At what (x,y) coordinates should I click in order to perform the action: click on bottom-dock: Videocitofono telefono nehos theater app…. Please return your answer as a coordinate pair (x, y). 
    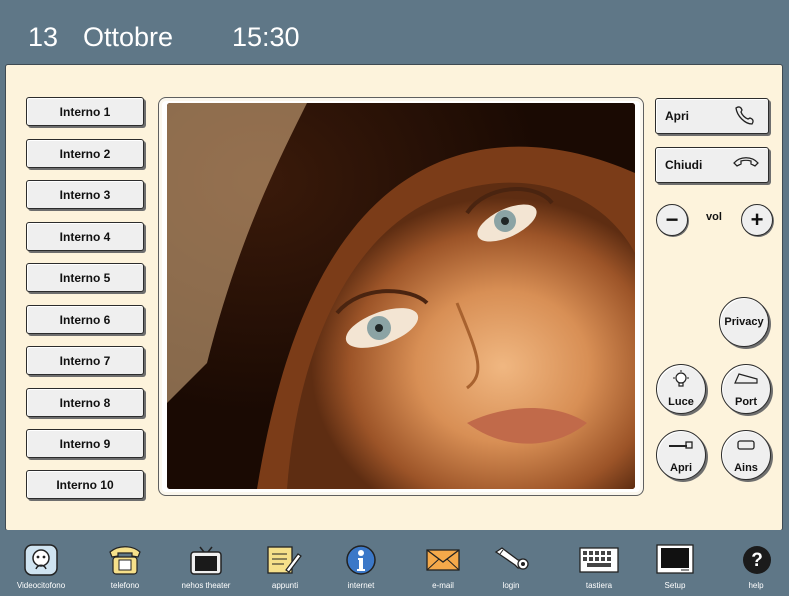
    Looking at the image, I should click on (394, 563).